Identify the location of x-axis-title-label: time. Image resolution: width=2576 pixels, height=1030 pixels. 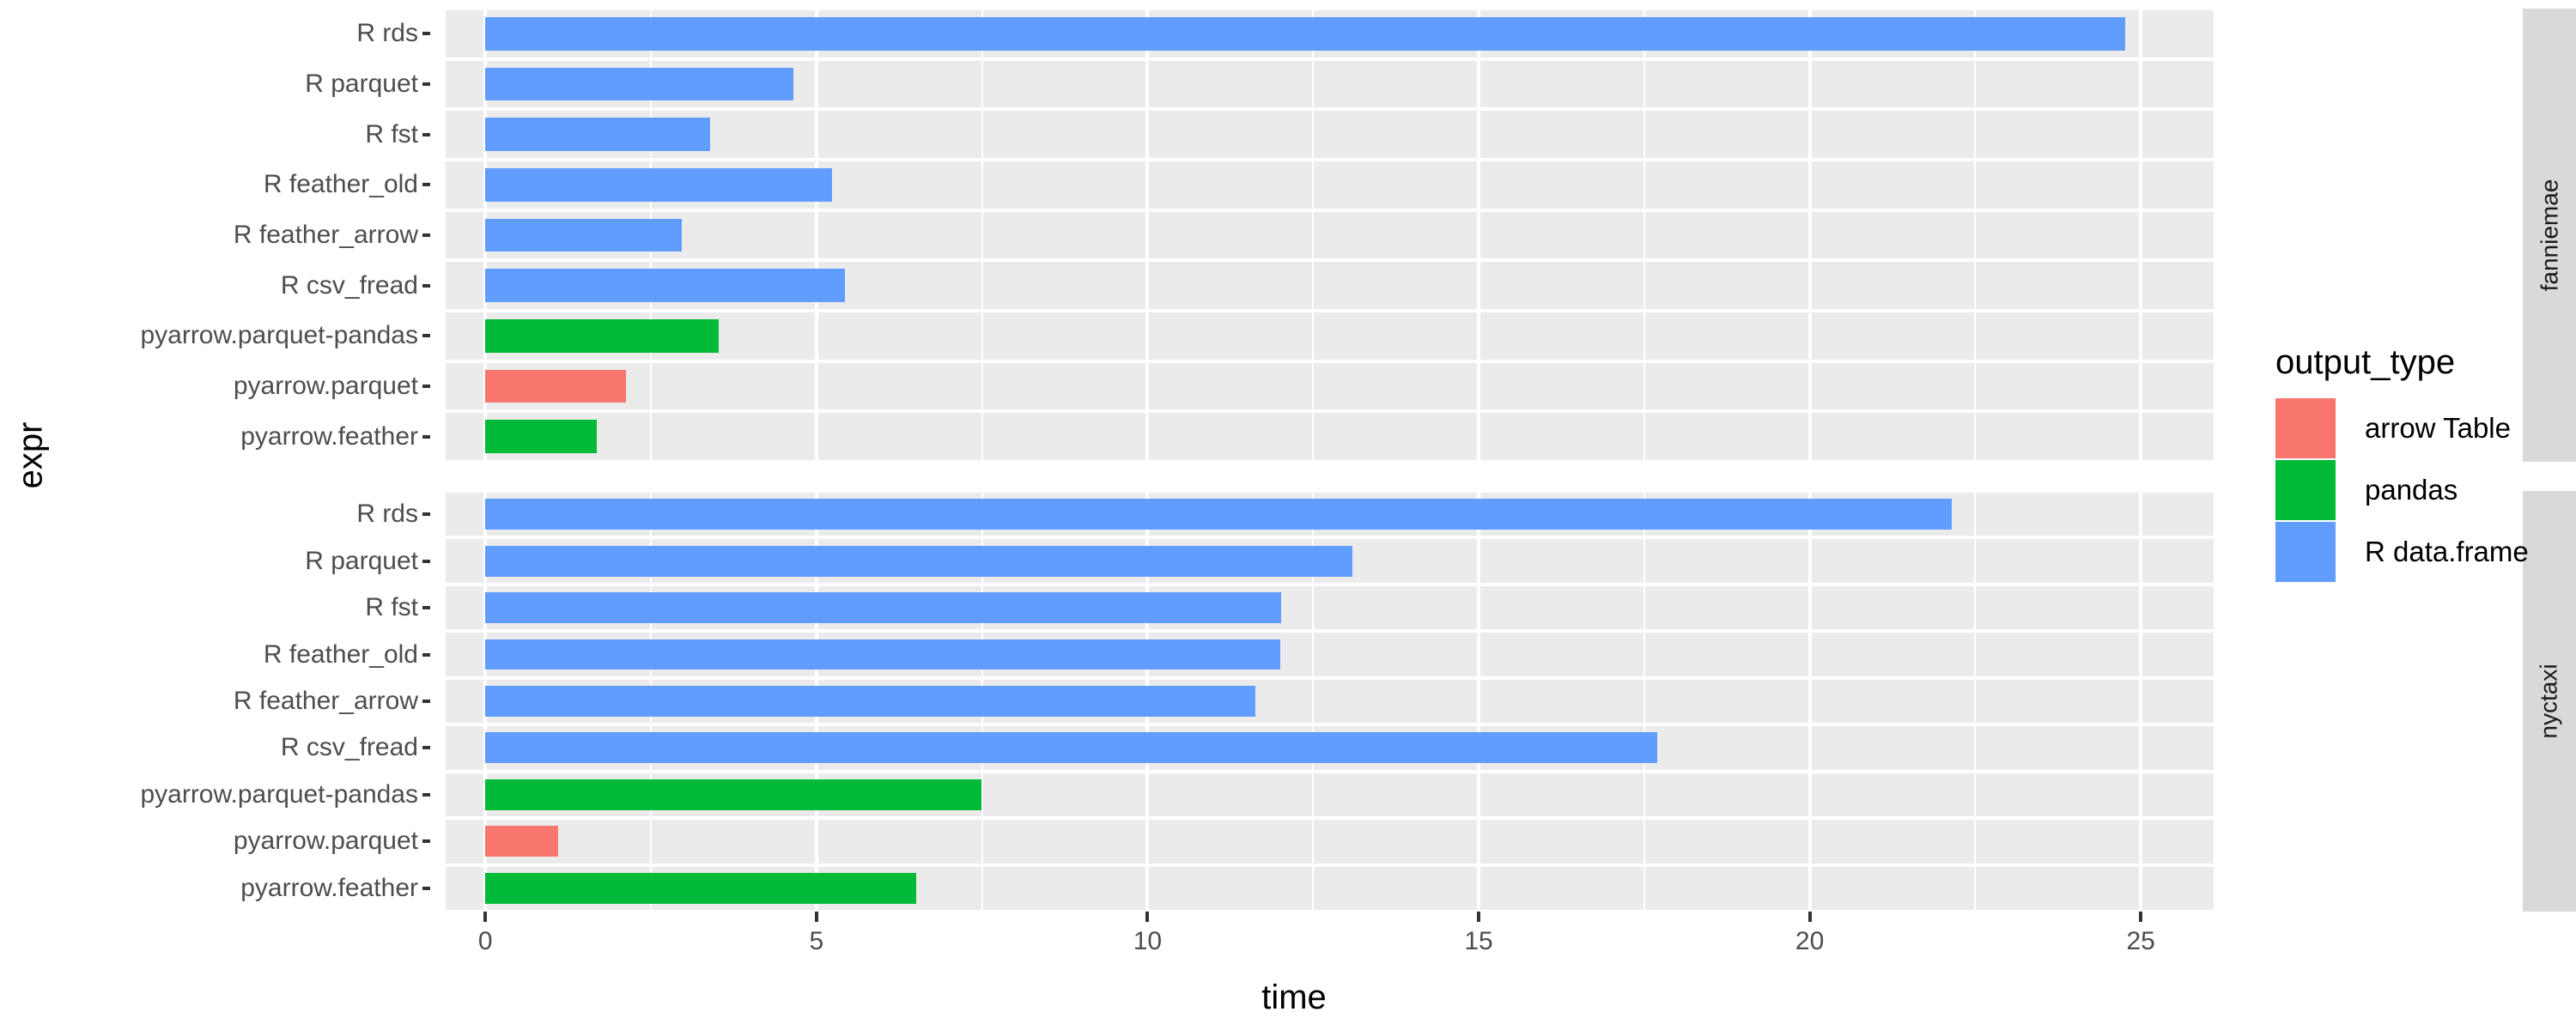
(1294, 997).